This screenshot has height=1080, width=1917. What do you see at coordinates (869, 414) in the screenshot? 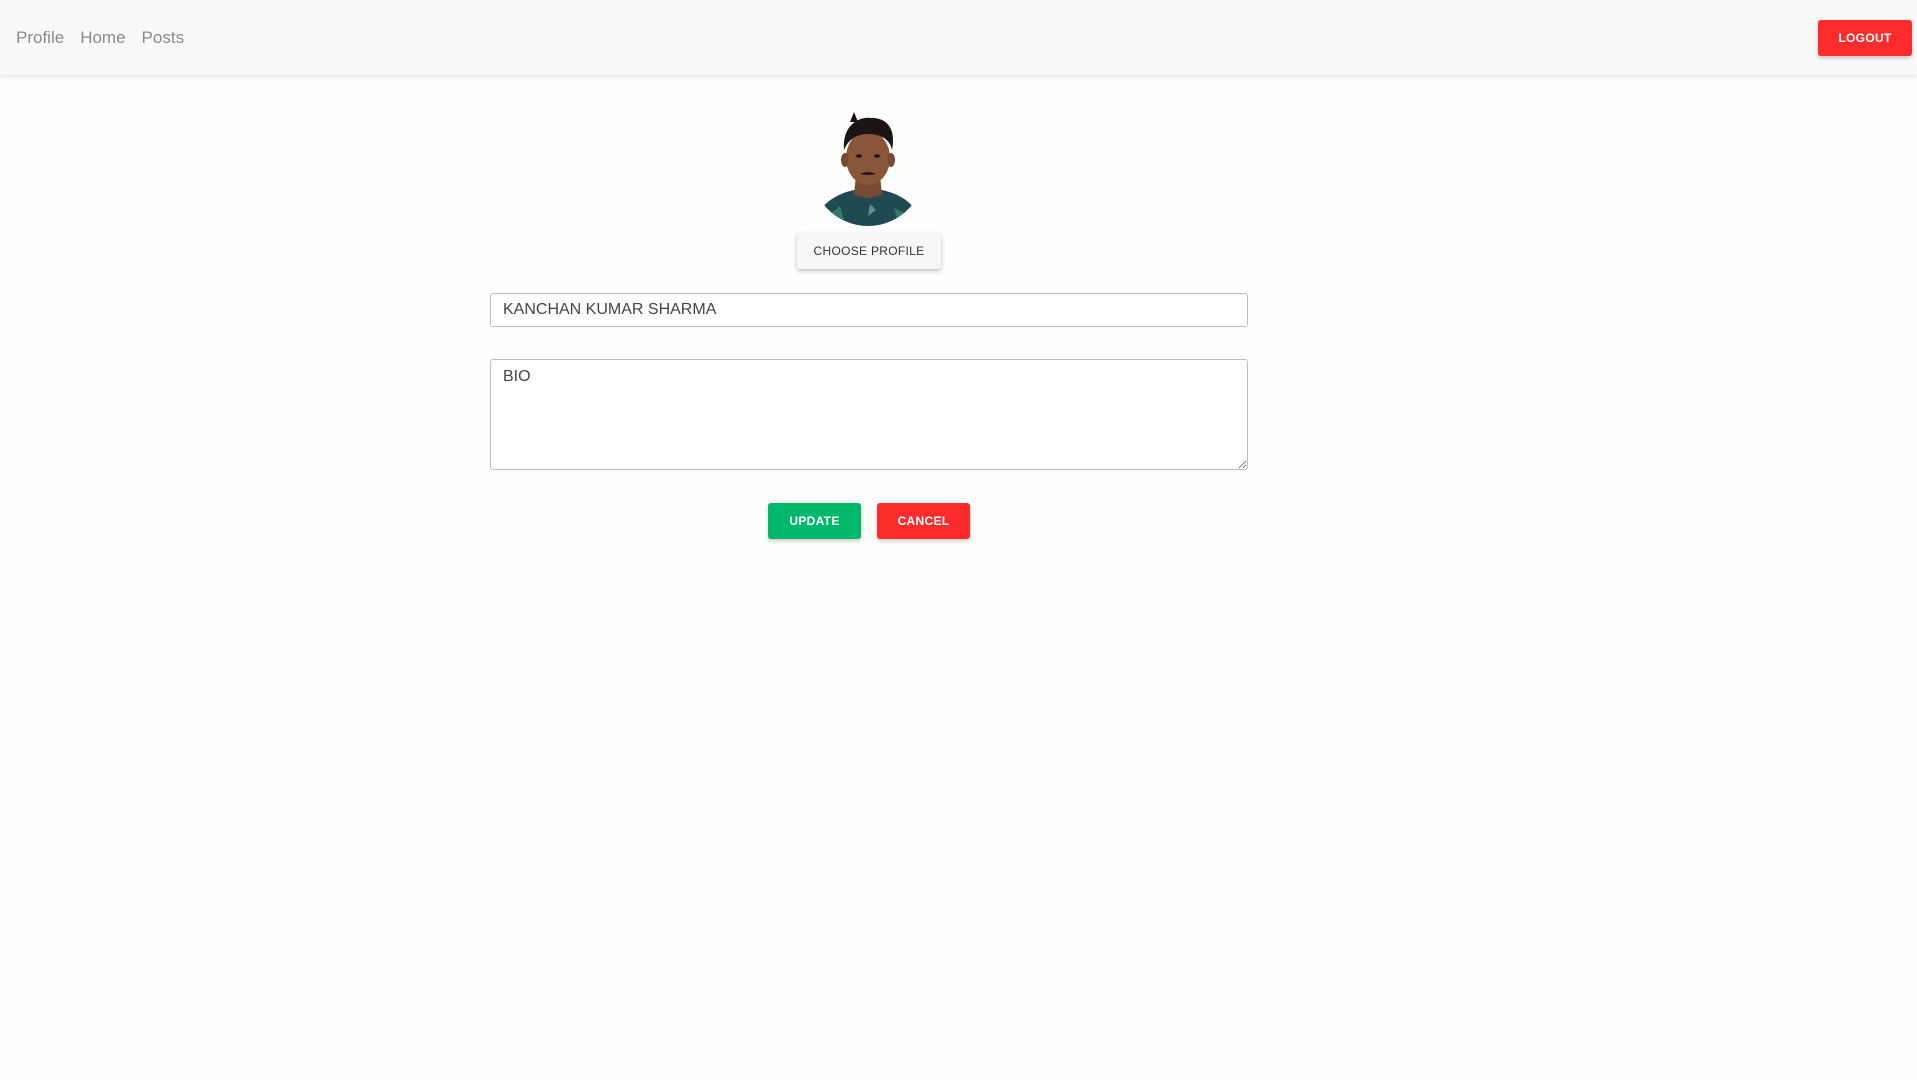
I see `bio-textarea` at bounding box center [869, 414].